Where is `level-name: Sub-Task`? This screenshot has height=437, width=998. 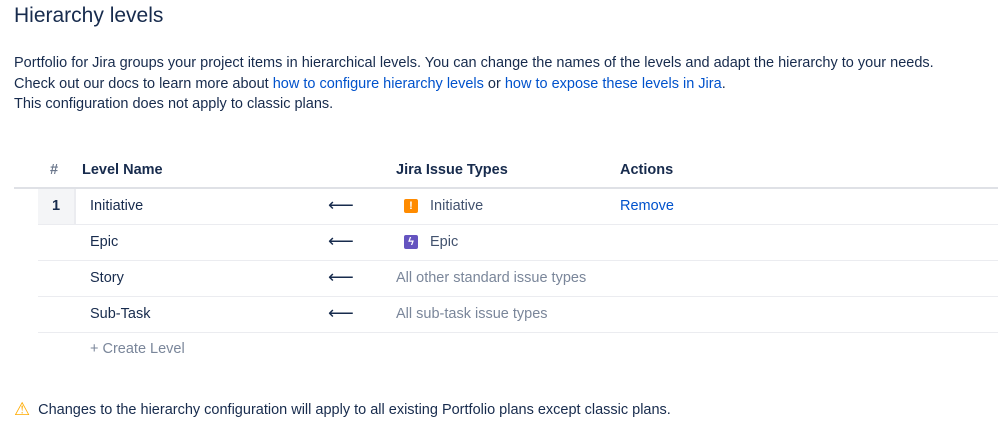 level-name: Sub-Task is located at coordinates (120, 314).